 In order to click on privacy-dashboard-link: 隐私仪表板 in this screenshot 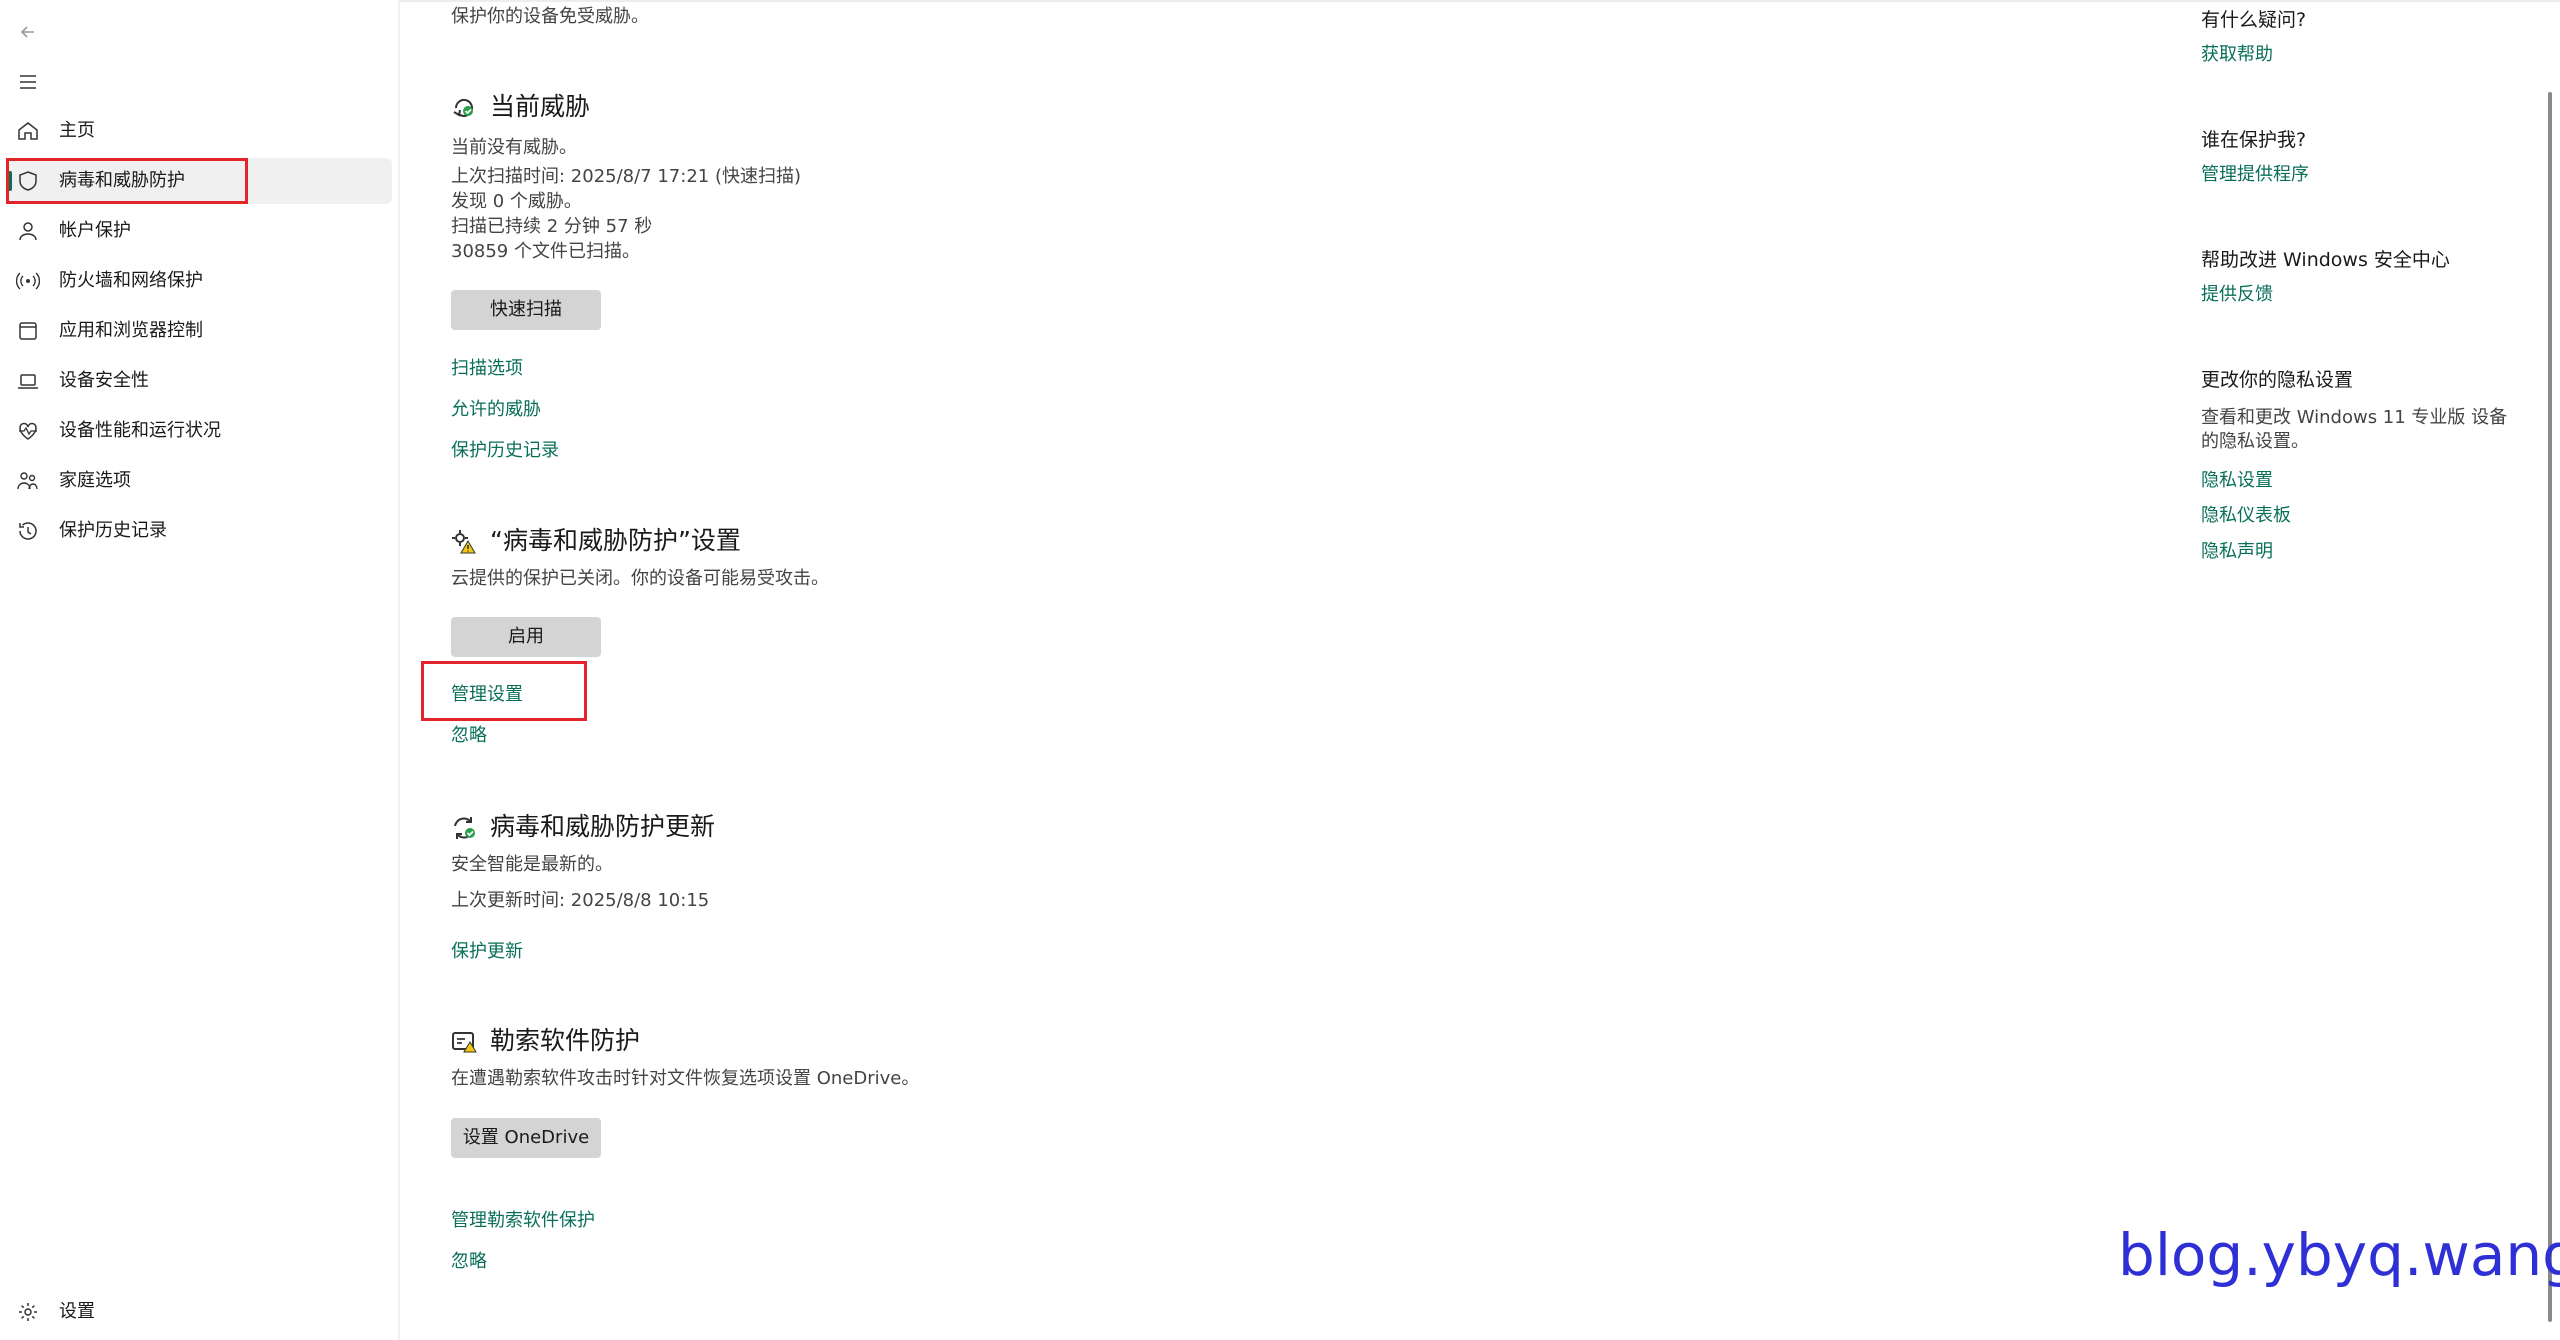, I will do `click(2246, 516)`.